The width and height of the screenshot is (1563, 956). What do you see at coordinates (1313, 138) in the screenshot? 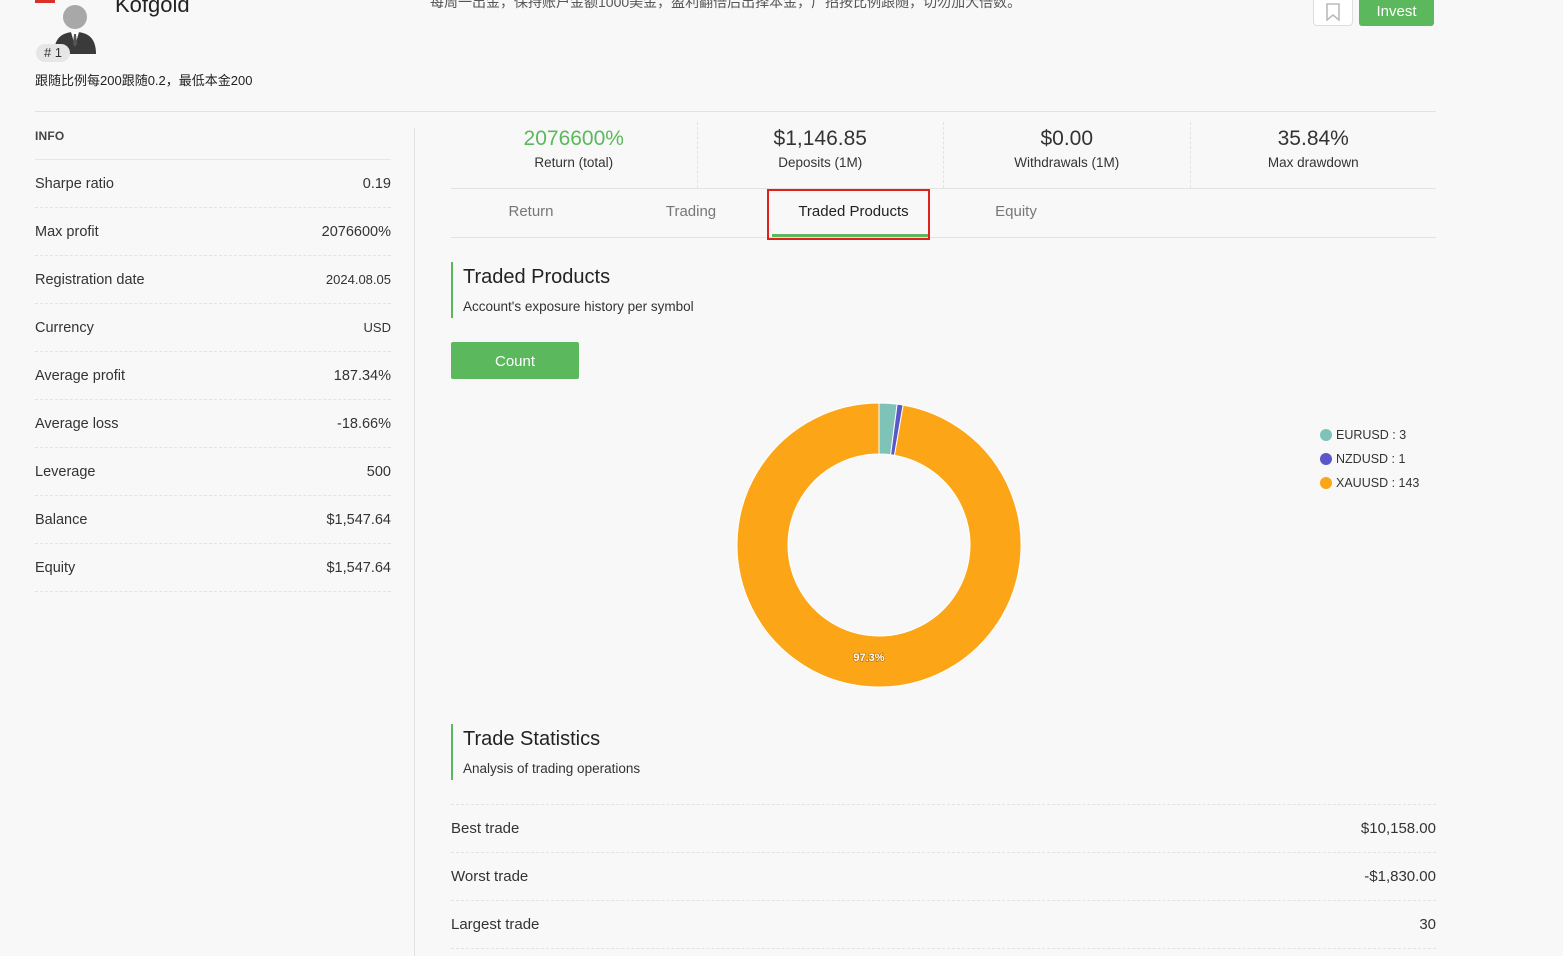
I see `stat-value: 35.84%` at bounding box center [1313, 138].